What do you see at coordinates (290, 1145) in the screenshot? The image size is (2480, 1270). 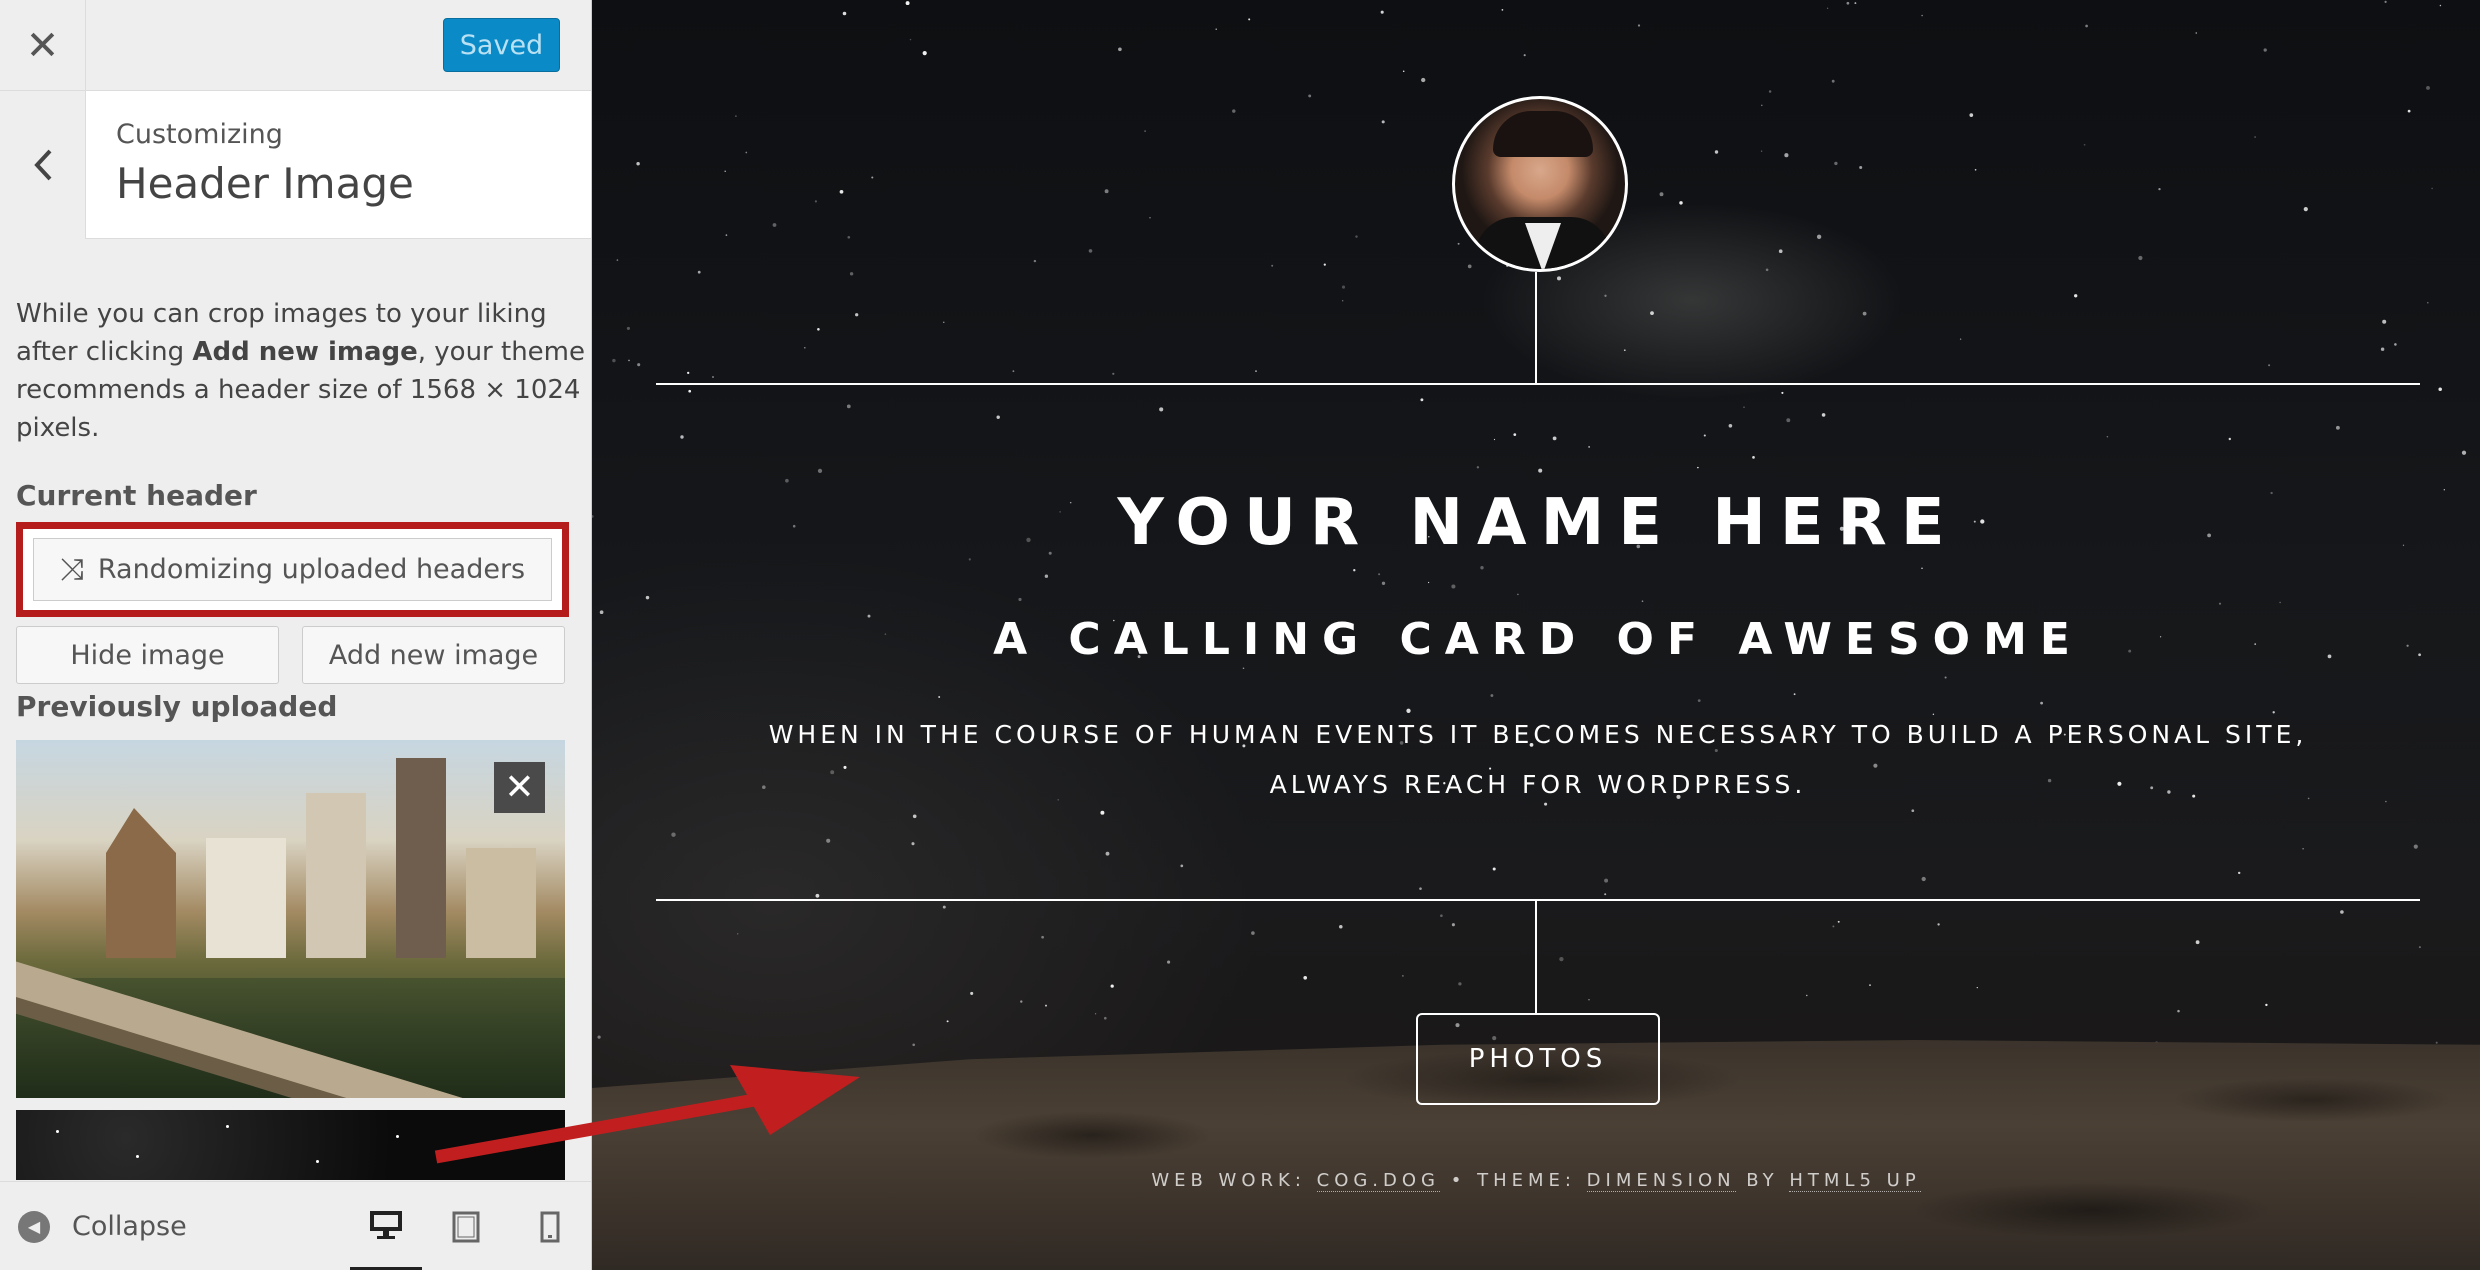 I see `uploaded-header-thumbnail-space` at bounding box center [290, 1145].